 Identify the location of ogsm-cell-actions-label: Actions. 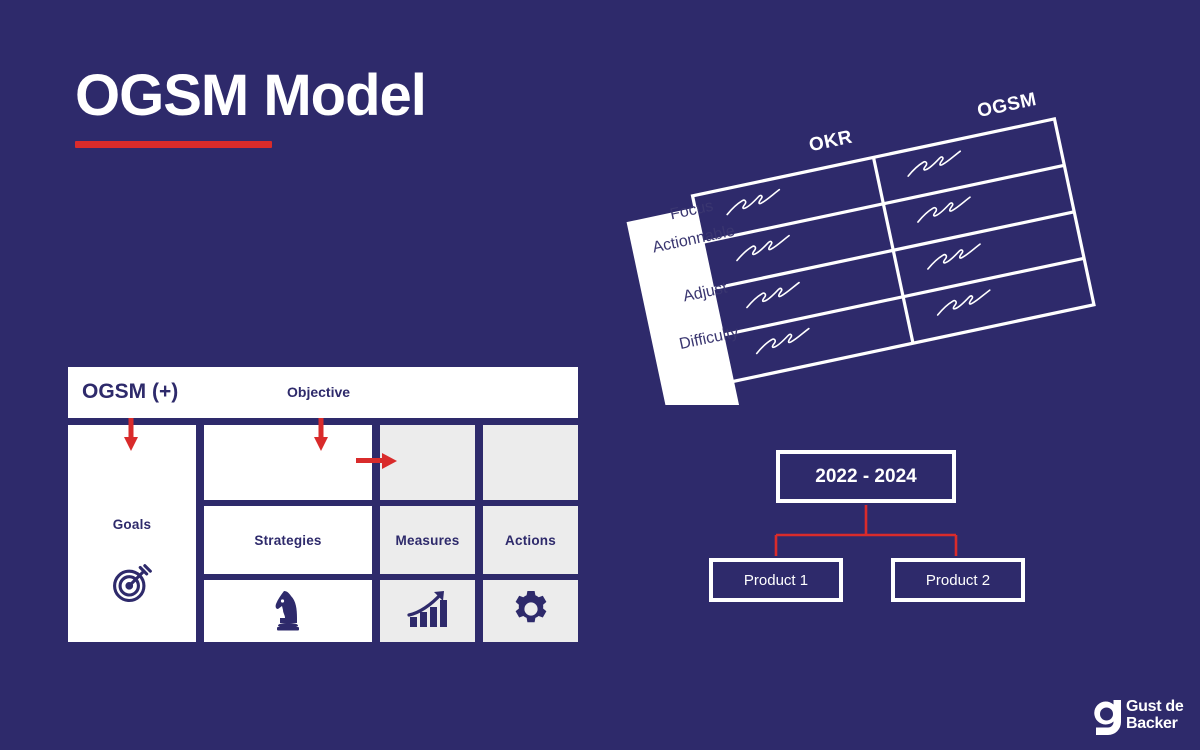
(530, 540).